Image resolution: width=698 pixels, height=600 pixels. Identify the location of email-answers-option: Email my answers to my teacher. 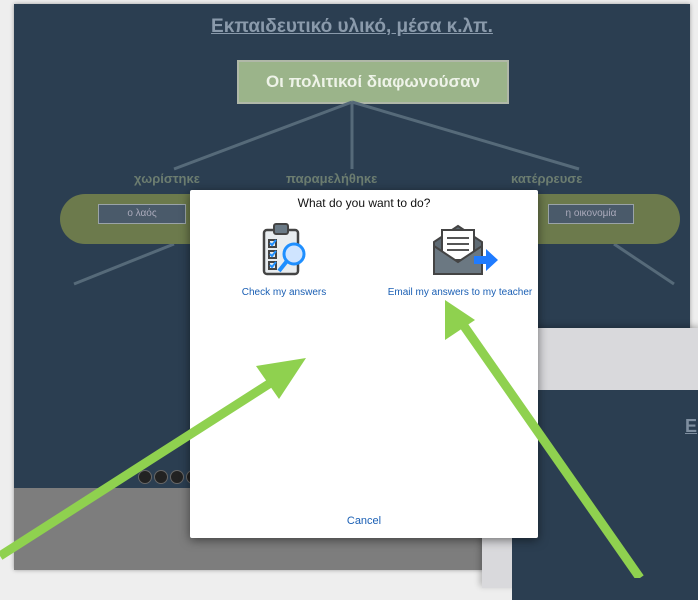
(460, 258).